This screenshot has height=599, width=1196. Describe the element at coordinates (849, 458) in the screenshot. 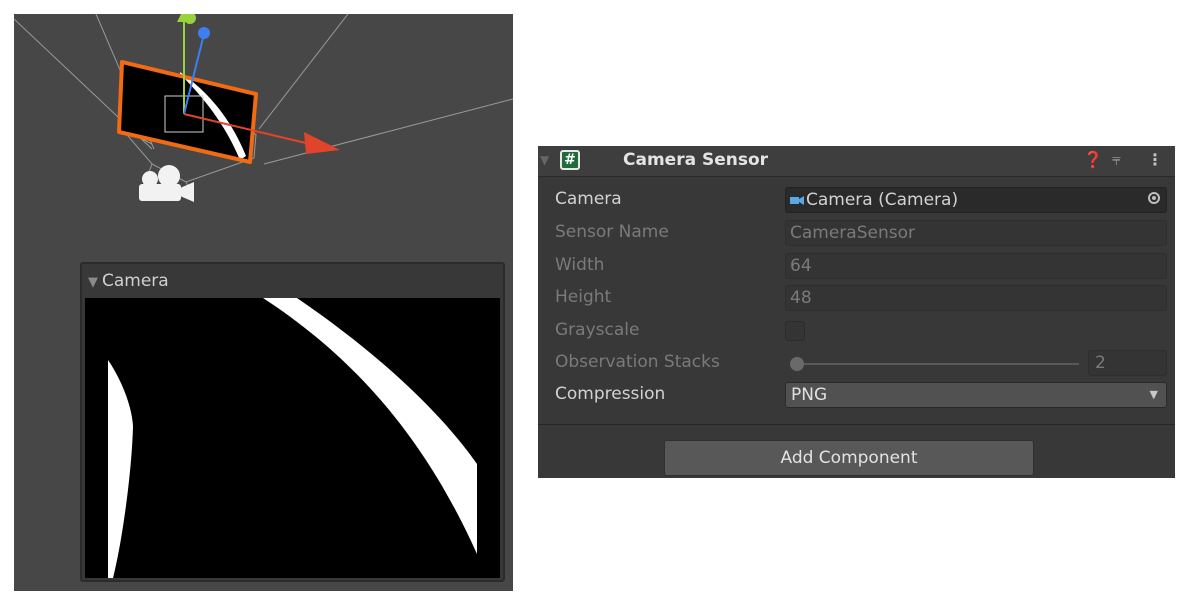

I see `add-component-button: Add Component` at that location.